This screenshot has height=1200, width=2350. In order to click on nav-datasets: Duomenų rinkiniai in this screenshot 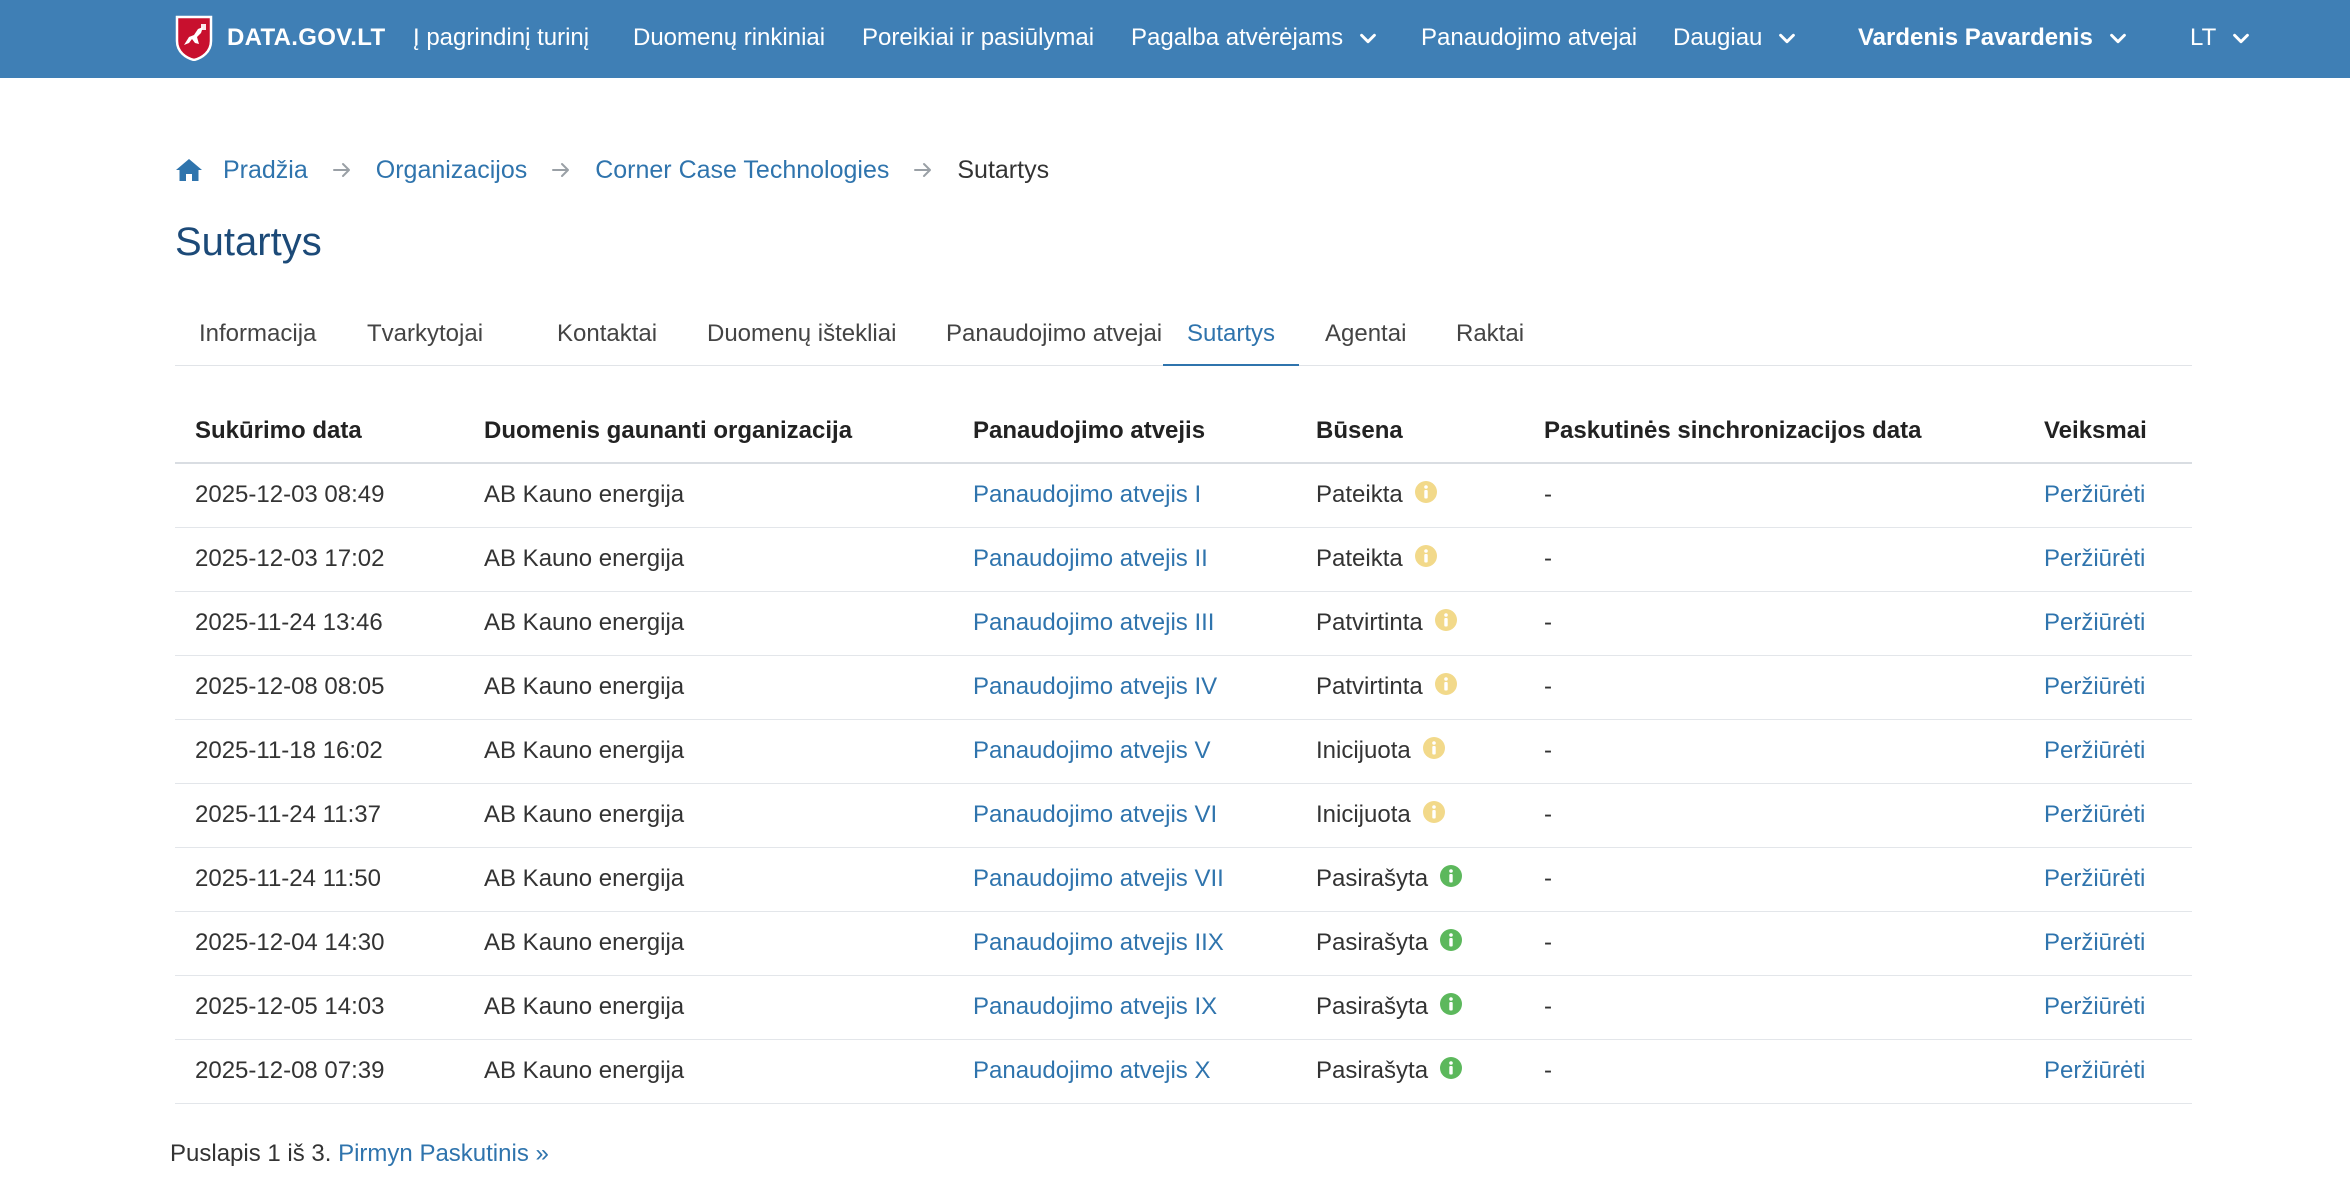, I will do `click(729, 38)`.